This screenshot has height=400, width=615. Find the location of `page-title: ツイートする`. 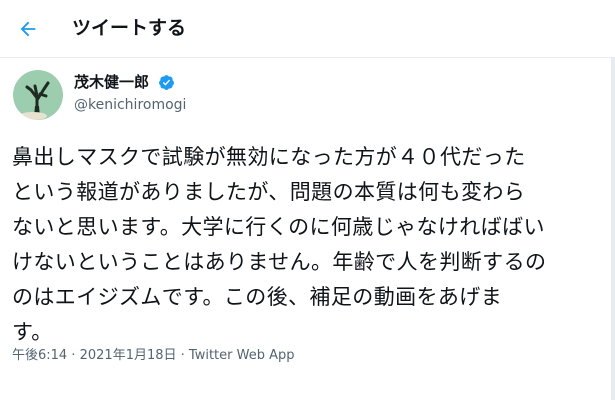

page-title: ツイートする is located at coordinates (129, 28).